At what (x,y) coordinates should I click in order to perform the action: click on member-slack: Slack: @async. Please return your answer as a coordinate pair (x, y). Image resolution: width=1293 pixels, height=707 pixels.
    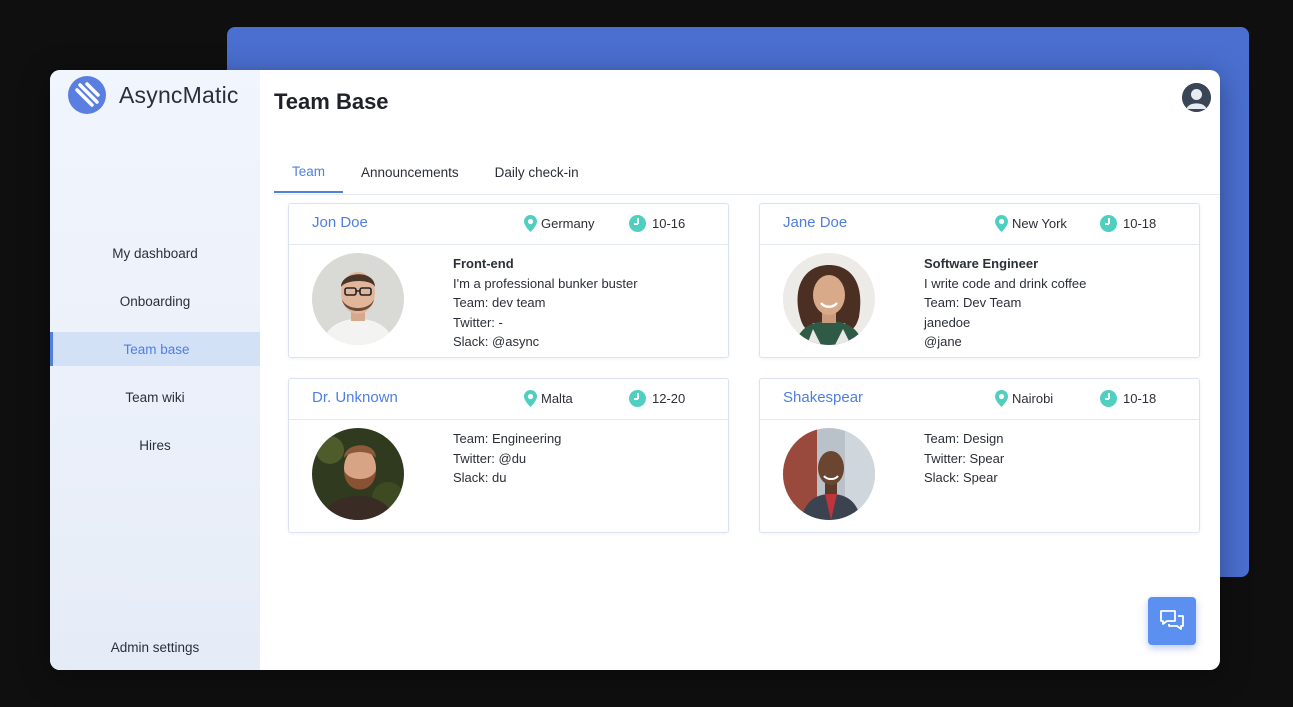
    Looking at the image, I should click on (496, 341).